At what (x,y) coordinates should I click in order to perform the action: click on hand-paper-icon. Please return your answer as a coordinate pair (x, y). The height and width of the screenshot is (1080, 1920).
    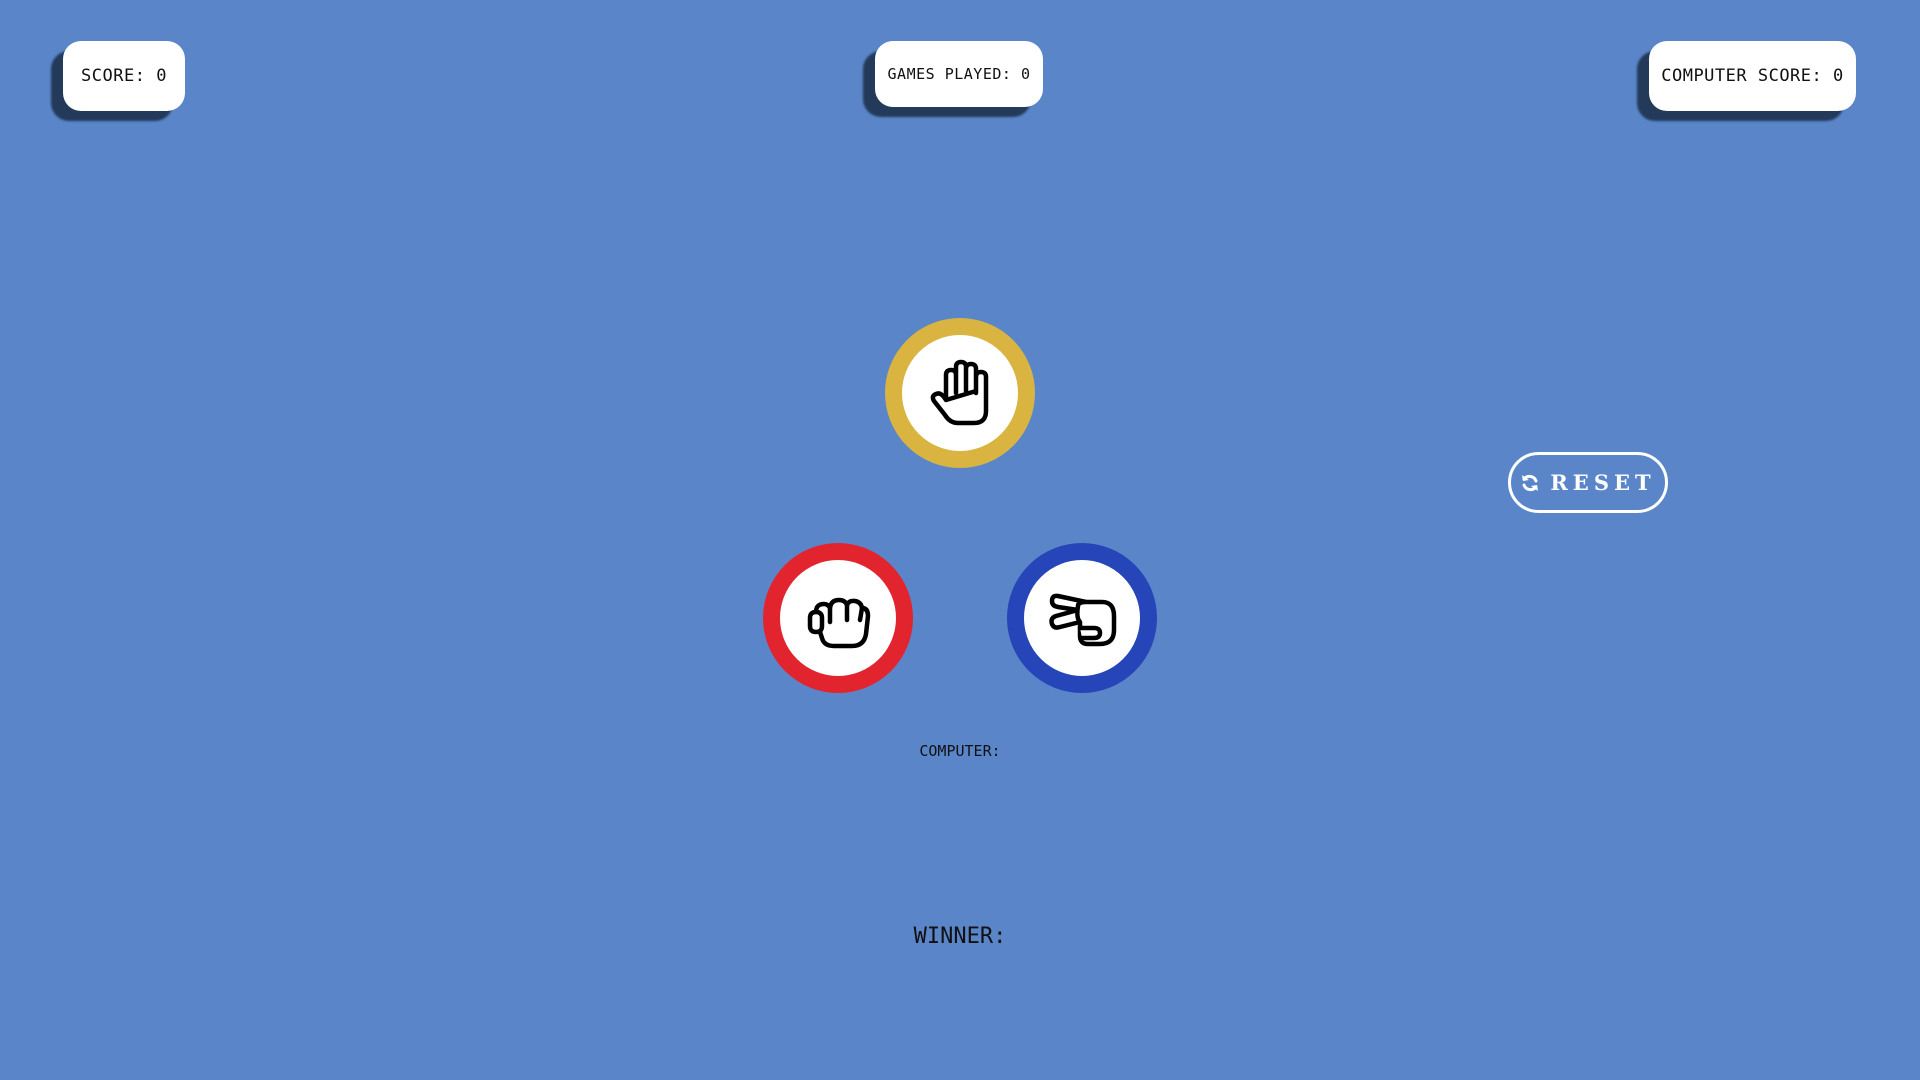
    Looking at the image, I should click on (959, 392).